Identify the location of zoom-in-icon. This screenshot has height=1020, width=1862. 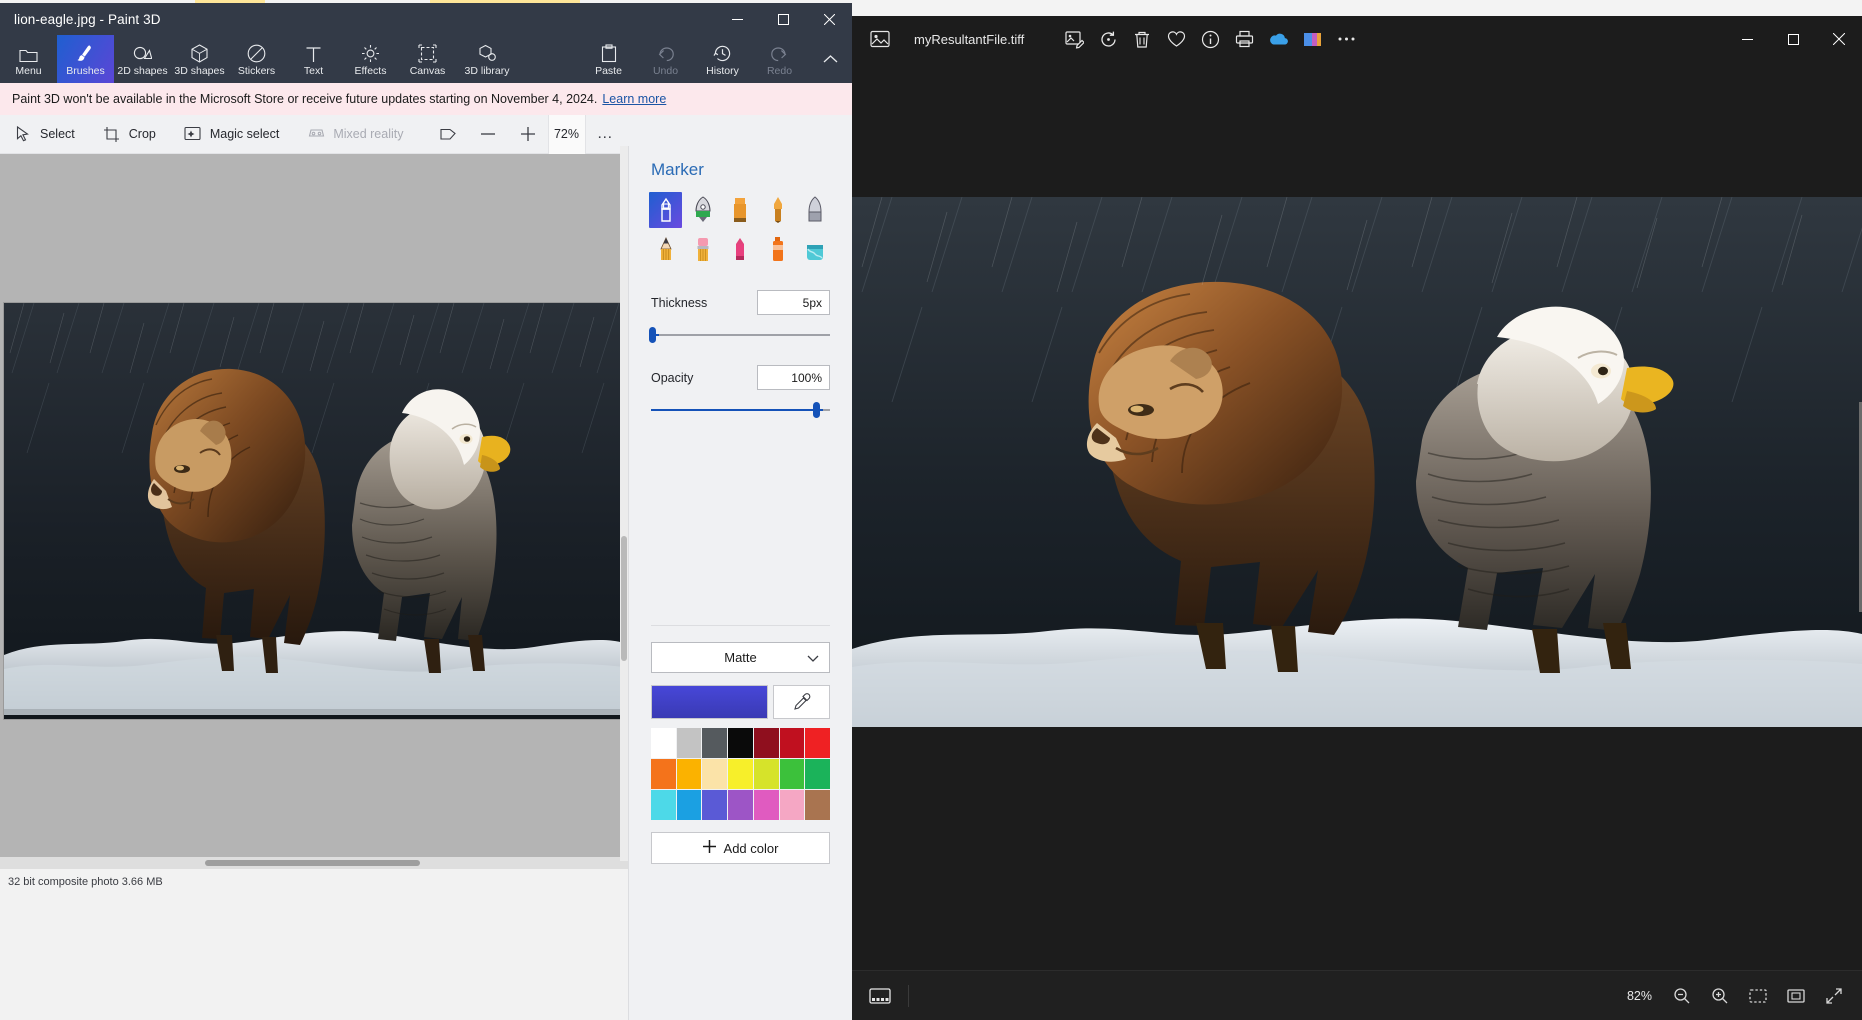
(1720, 996).